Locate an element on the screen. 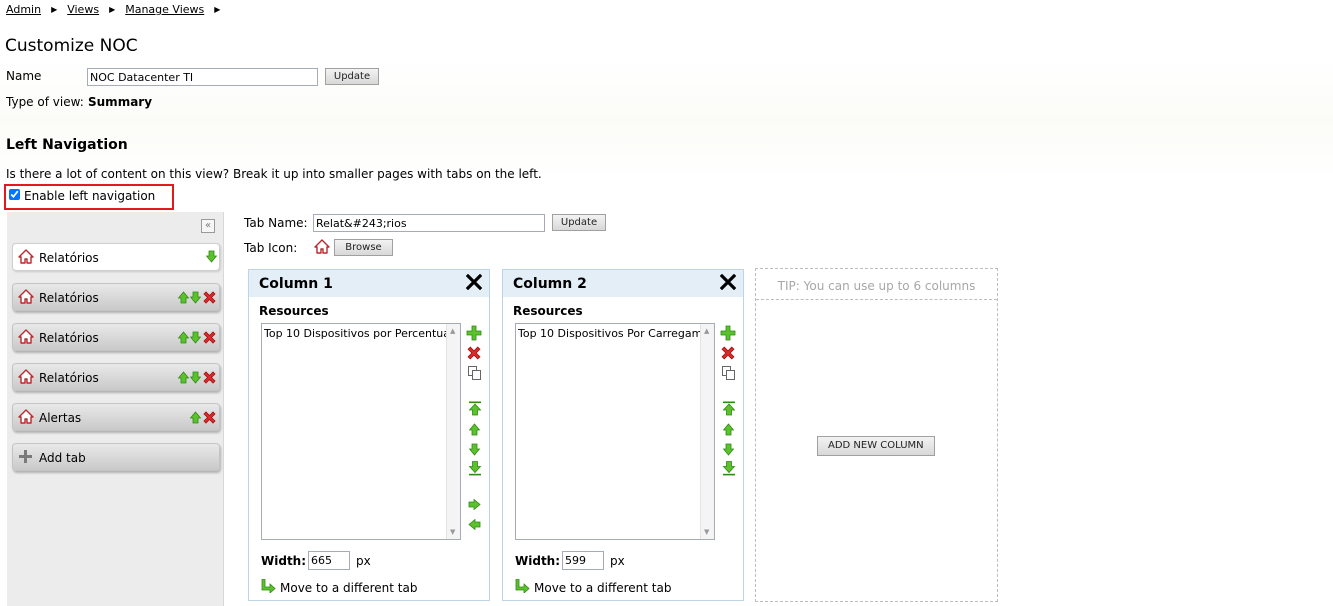  breadcrumb-views: Views is located at coordinates (83, 9).